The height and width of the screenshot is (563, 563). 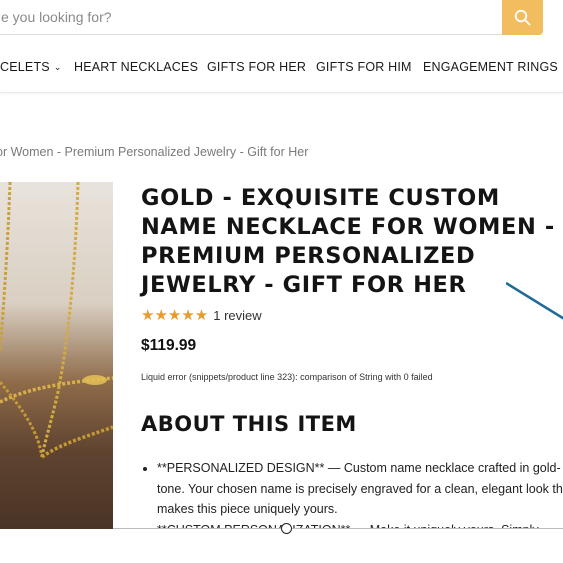 I want to click on nav-item-label: GIFTS FOR HER, so click(x=257, y=67).